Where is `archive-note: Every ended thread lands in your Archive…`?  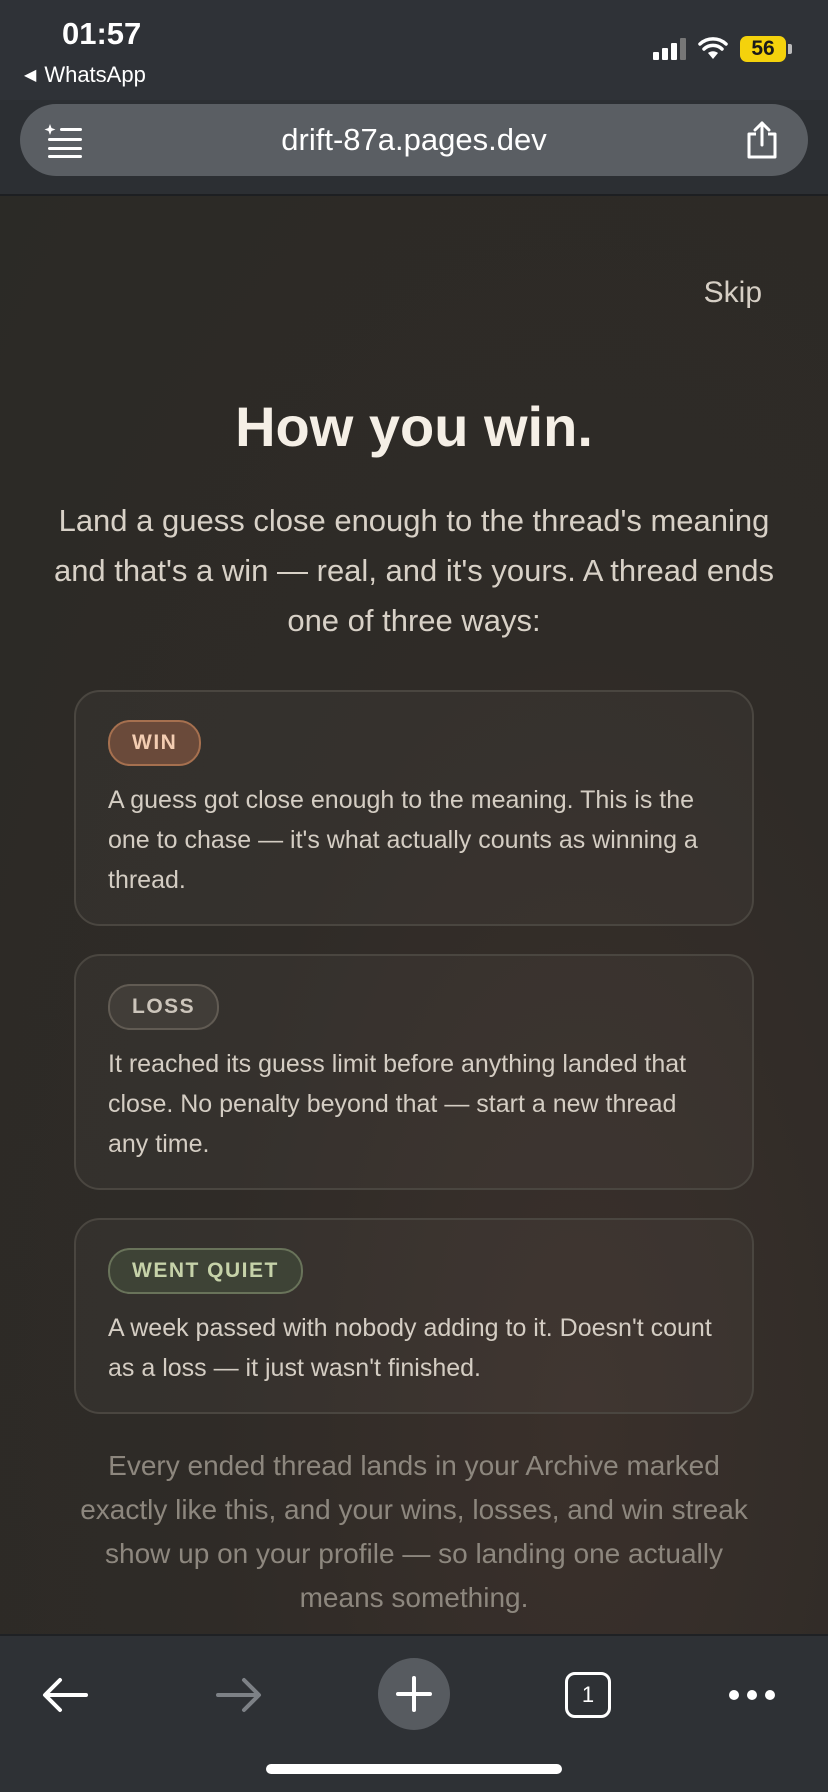 archive-note: Every ended thread lands in your Archive… is located at coordinates (414, 1531).